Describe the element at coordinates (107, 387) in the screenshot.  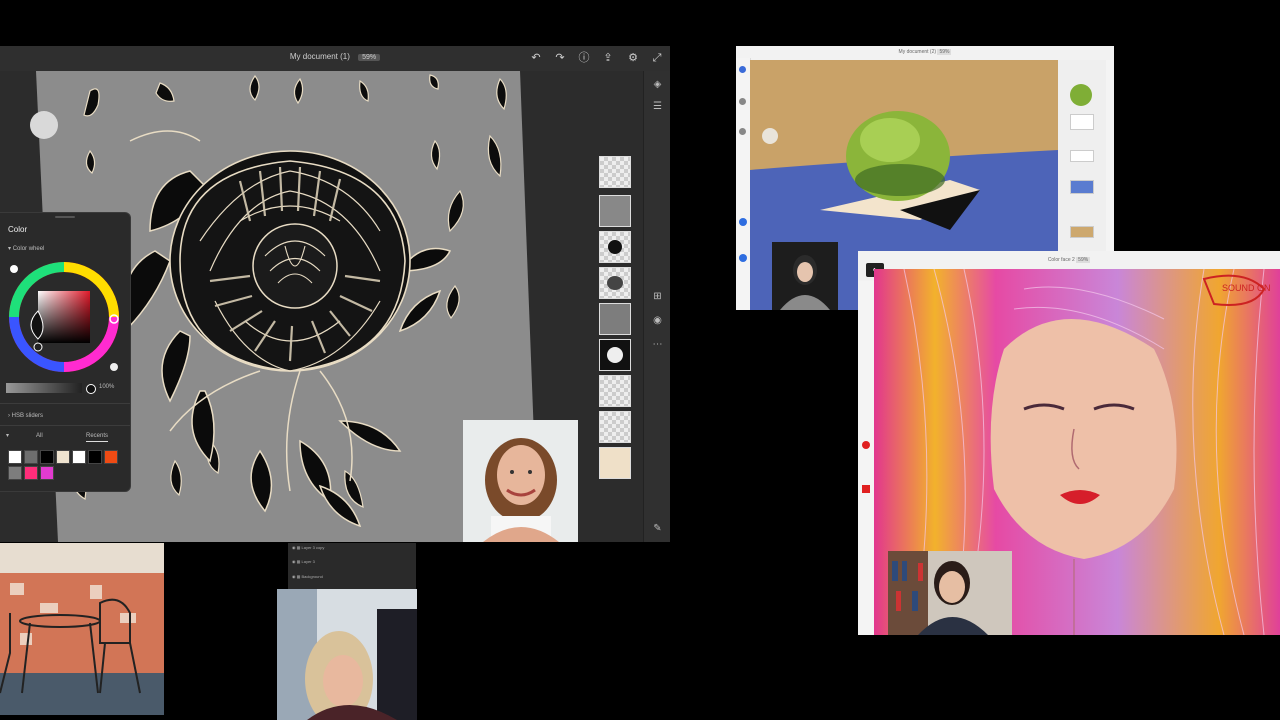
I see `opacity-value: 100%` at that location.